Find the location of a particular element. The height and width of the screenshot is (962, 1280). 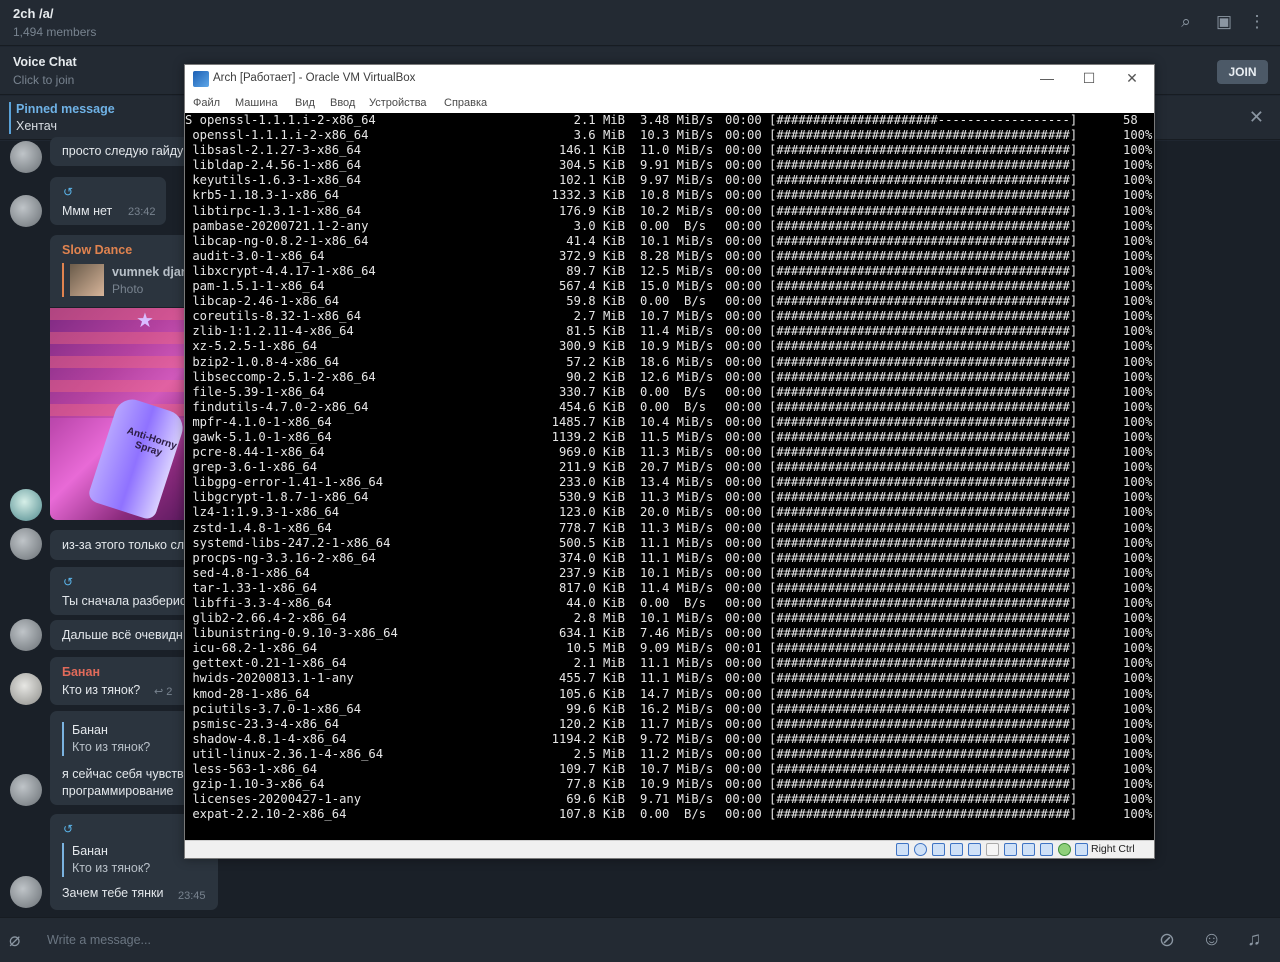

minimize-icon: — is located at coordinates (1047, 78).